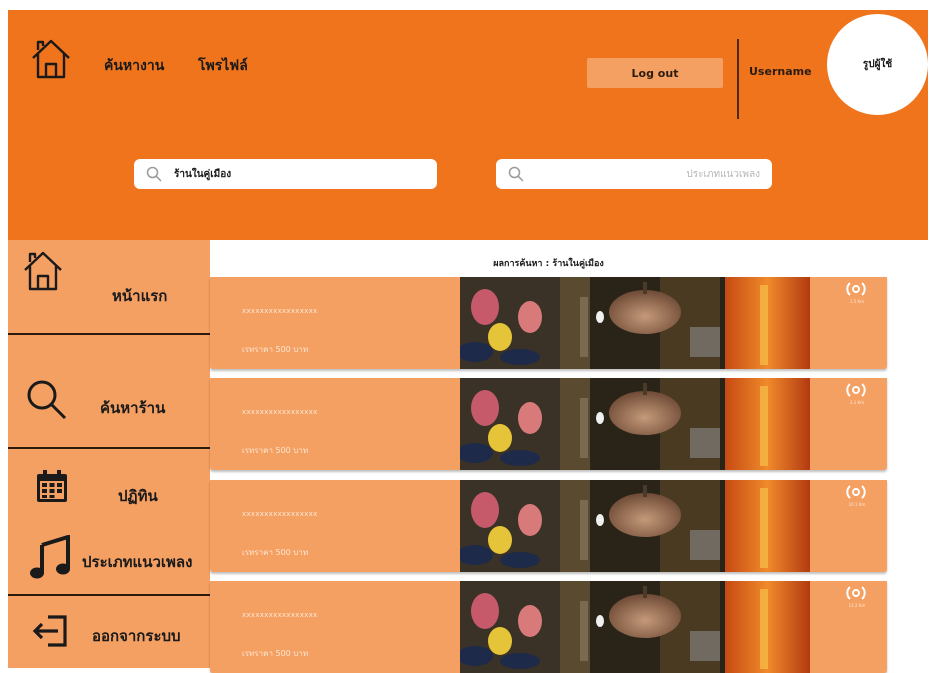  Describe the element at coordinates (134, 66) in the screenshot. I see `nav-find-job: ค้นหางาน` at that location.